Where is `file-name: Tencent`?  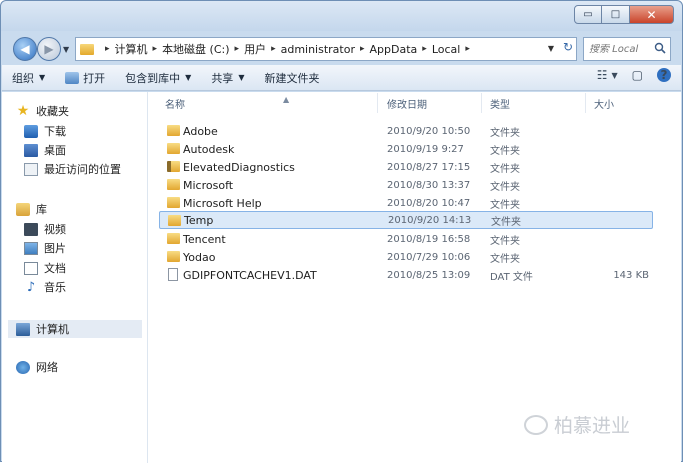 file-name: Tencent is located at coordinates (204, 239).